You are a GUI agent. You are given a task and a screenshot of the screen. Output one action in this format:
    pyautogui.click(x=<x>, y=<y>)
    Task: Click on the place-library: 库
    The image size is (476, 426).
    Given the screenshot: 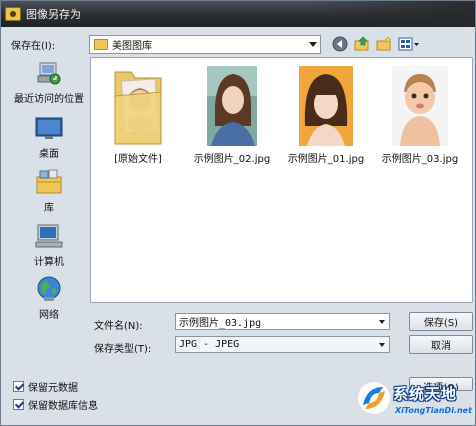 What is the action you would take?
    pyautogui.click(x=49, y=191)
    